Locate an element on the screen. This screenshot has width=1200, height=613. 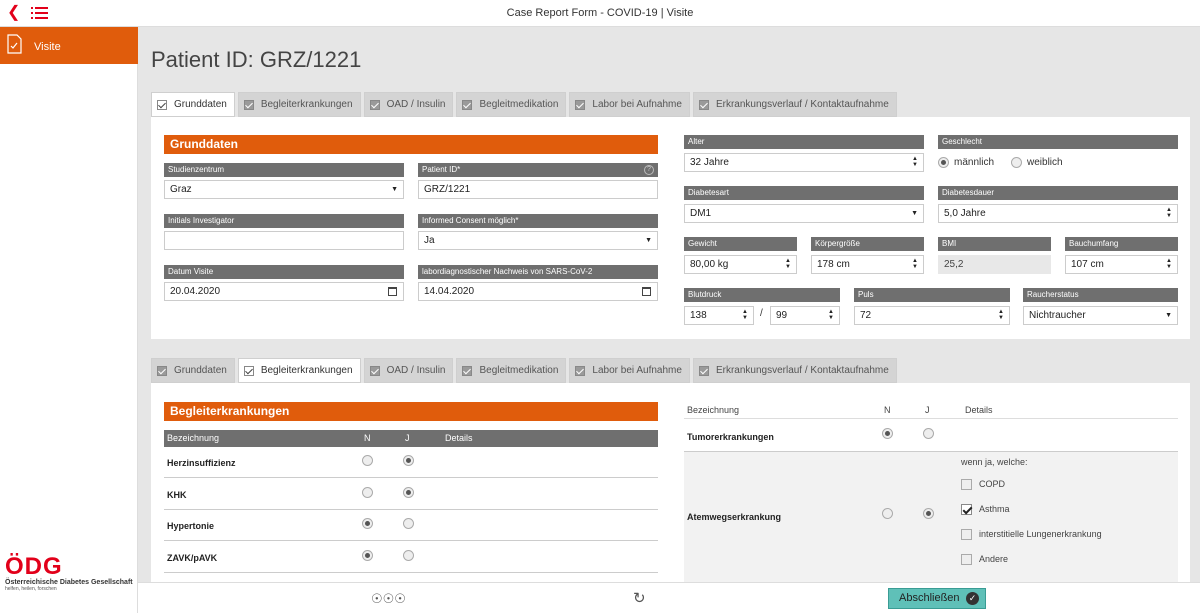
sidebar-item-visite: Visite is located at coordinates (69, 45).